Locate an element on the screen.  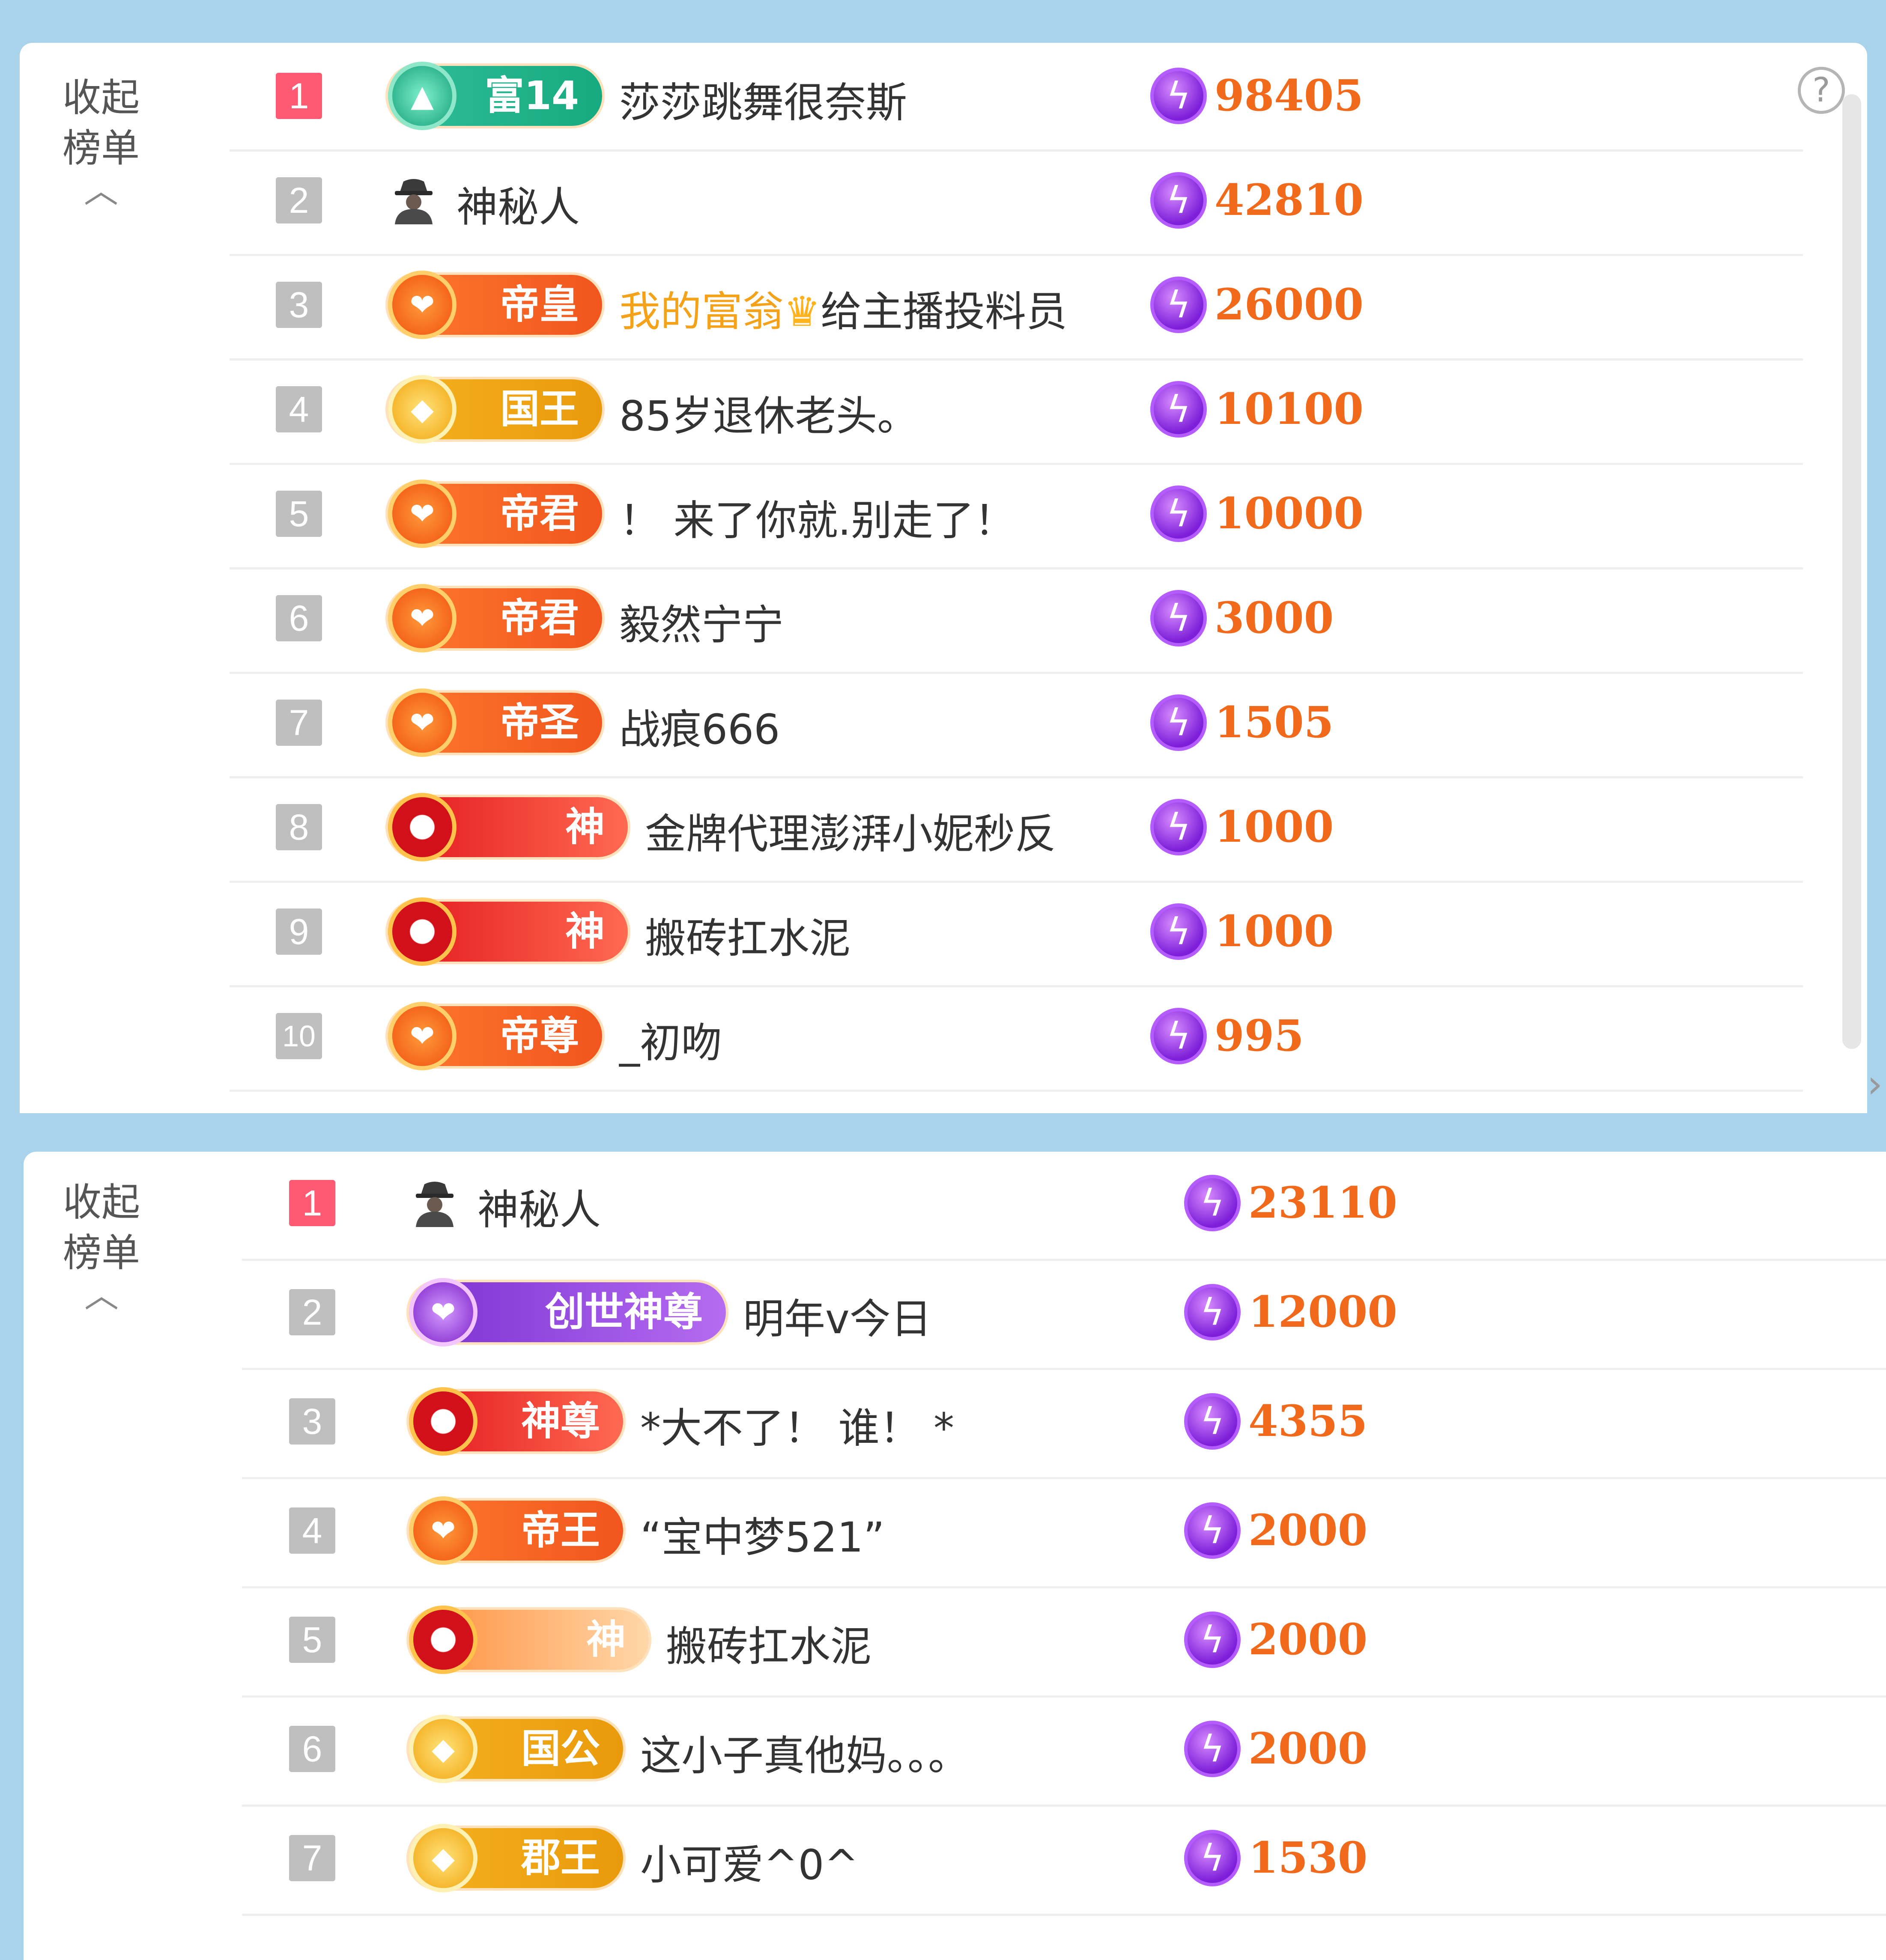
level-badge: ❤ 帝王 is located at coordinates (516, 1530).